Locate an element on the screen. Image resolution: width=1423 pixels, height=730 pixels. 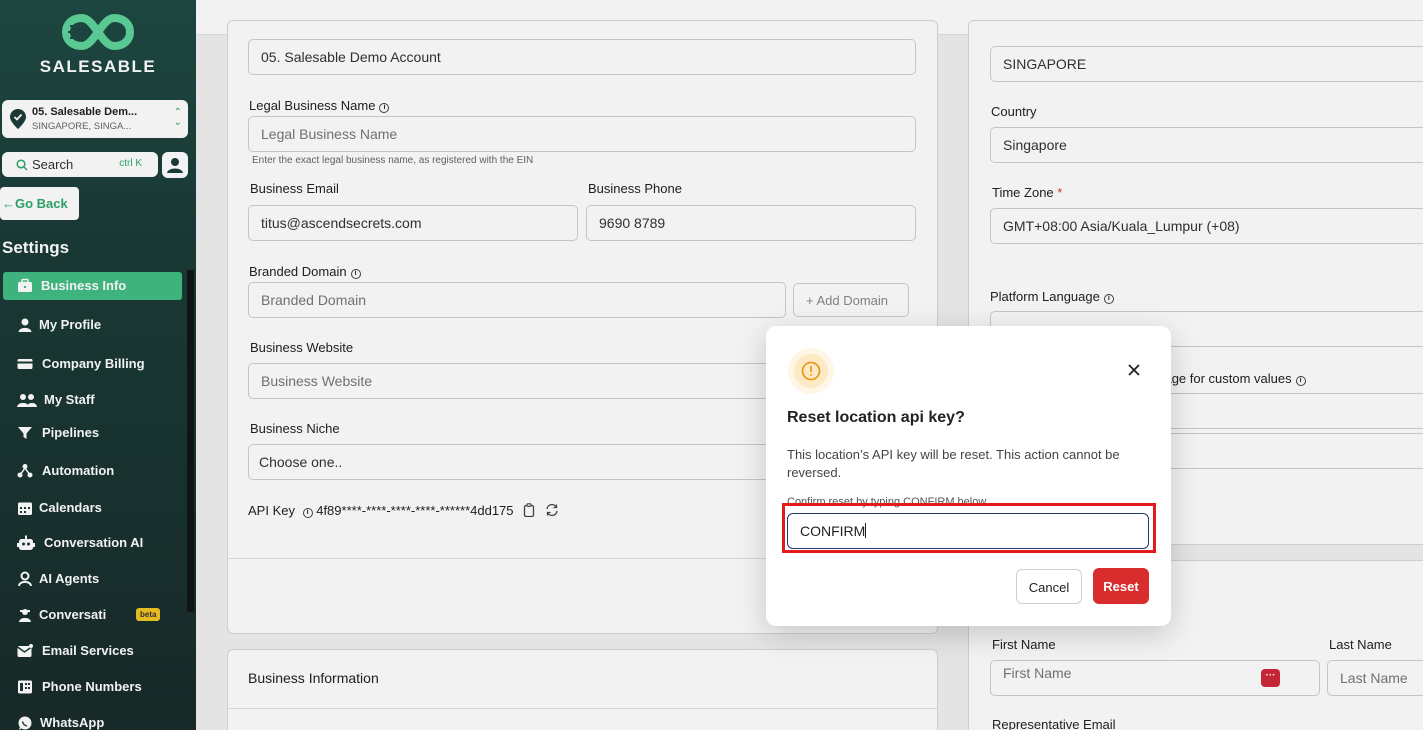
text-caret is located at coordinates (866, 530).